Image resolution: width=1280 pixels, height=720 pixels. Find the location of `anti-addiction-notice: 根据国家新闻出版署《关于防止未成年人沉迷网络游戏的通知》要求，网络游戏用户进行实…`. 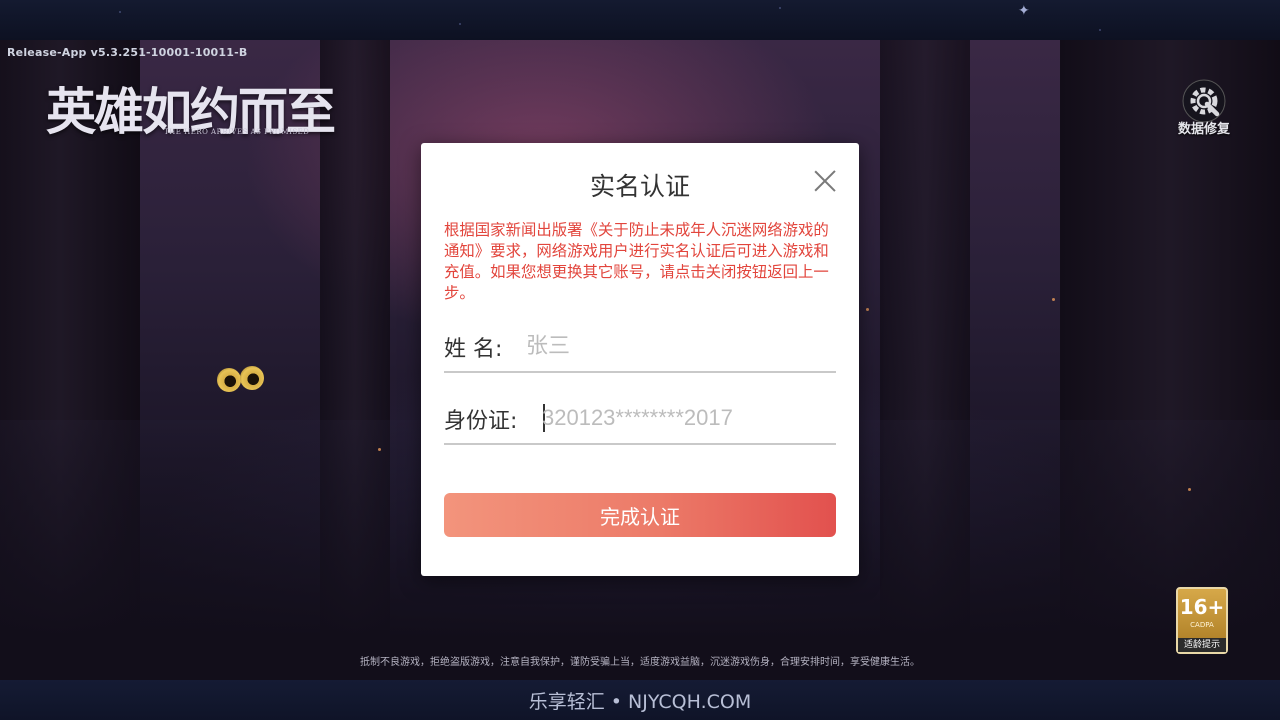

anti-addiction-notice: 根据国家新闻出版署《关于防止未成年人沉迷网络游戏的通知》要求，网络游戏用户进行实… is located at coordinates (636, 261).